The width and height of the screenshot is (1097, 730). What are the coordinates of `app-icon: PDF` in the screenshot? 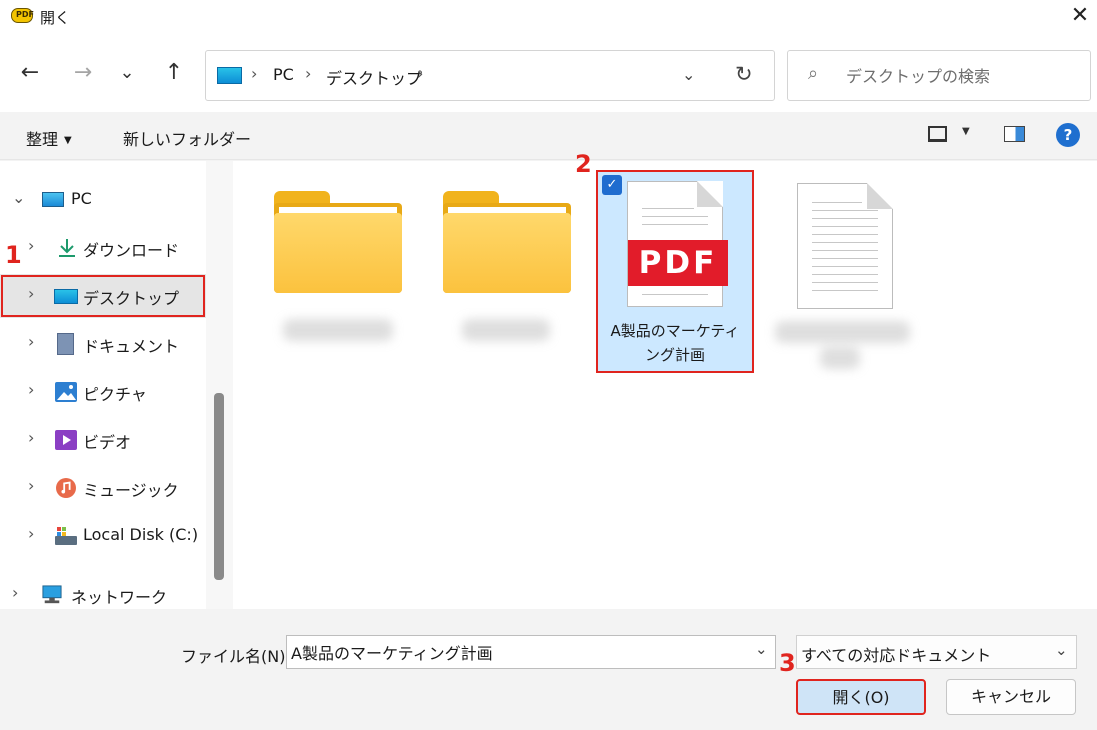 It's located at (22, 15).